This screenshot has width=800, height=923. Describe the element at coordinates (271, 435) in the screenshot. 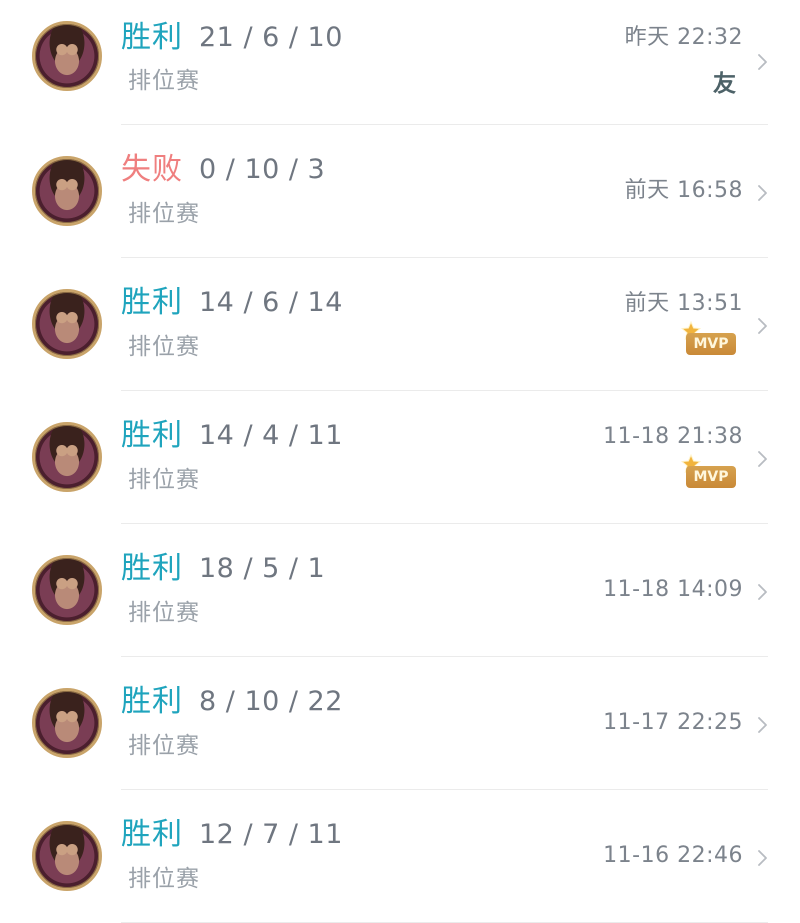

I see `kda-score: 14 / 4 / 11` at that location.